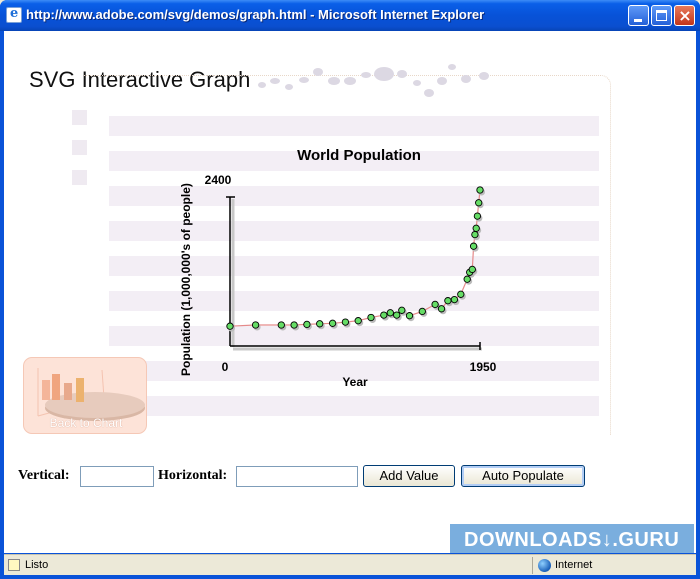  I want to click on ie-page-icon, so click(14, 14).